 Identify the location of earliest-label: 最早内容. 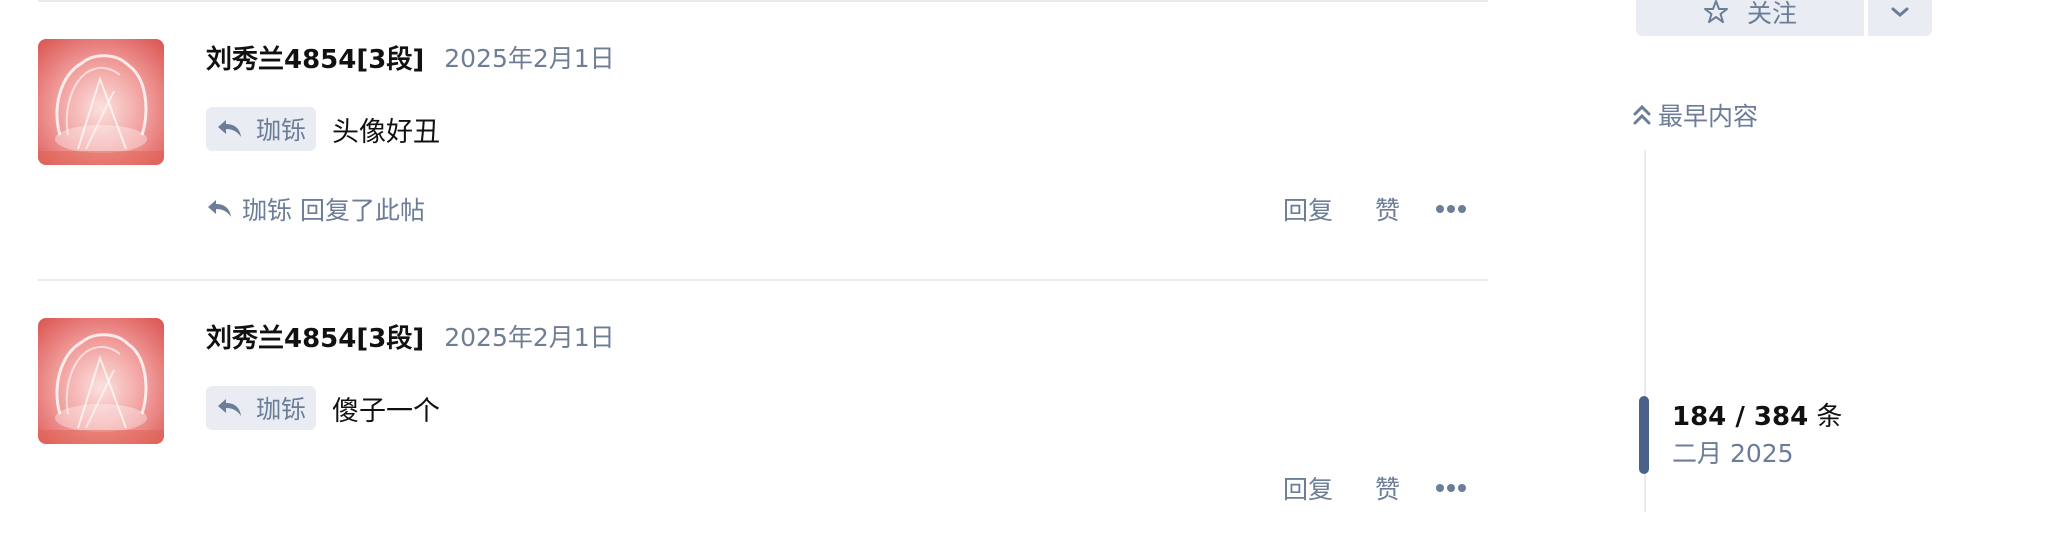
(1708, 116).